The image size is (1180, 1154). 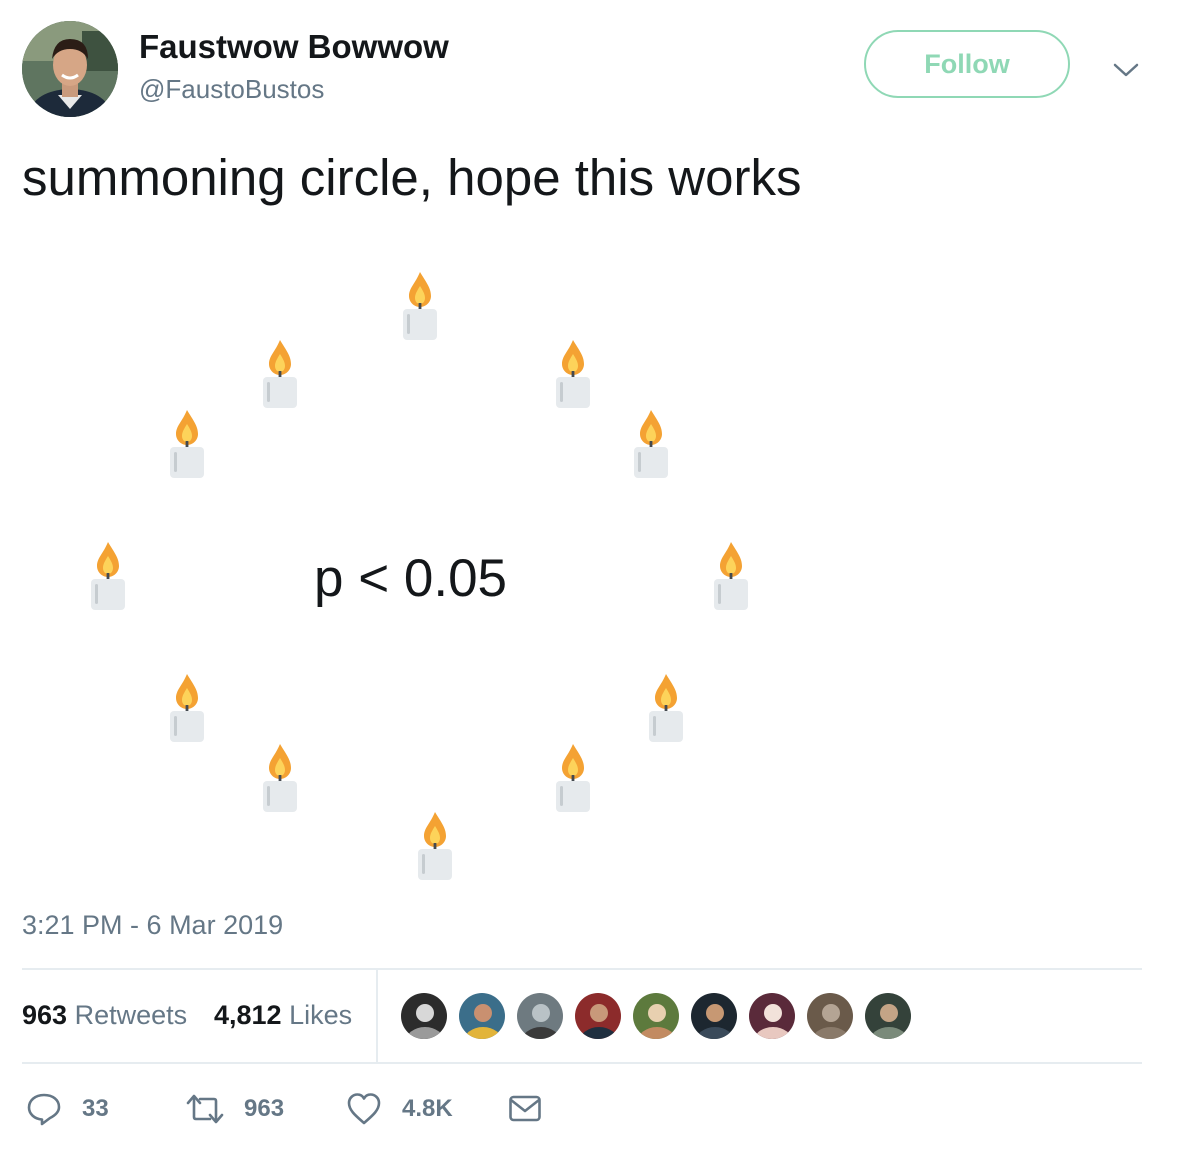 What do you see at coordinates (364, 1109) in the screenshot?
I see `heart-icon` at bounding box center [364, 1109].